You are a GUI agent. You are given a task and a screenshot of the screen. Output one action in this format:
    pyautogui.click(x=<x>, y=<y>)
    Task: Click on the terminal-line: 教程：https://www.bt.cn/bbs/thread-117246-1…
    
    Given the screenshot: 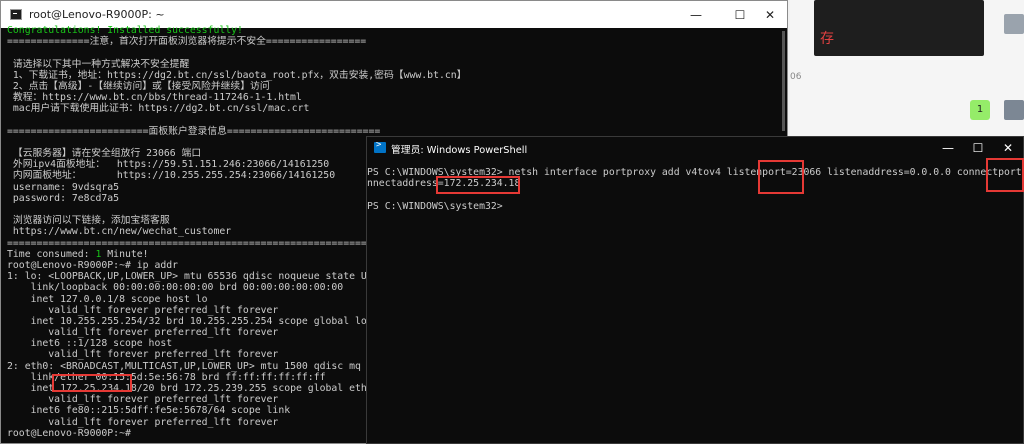 What is the action you would take?
    pyautogui.click(x=154, y=98)
    